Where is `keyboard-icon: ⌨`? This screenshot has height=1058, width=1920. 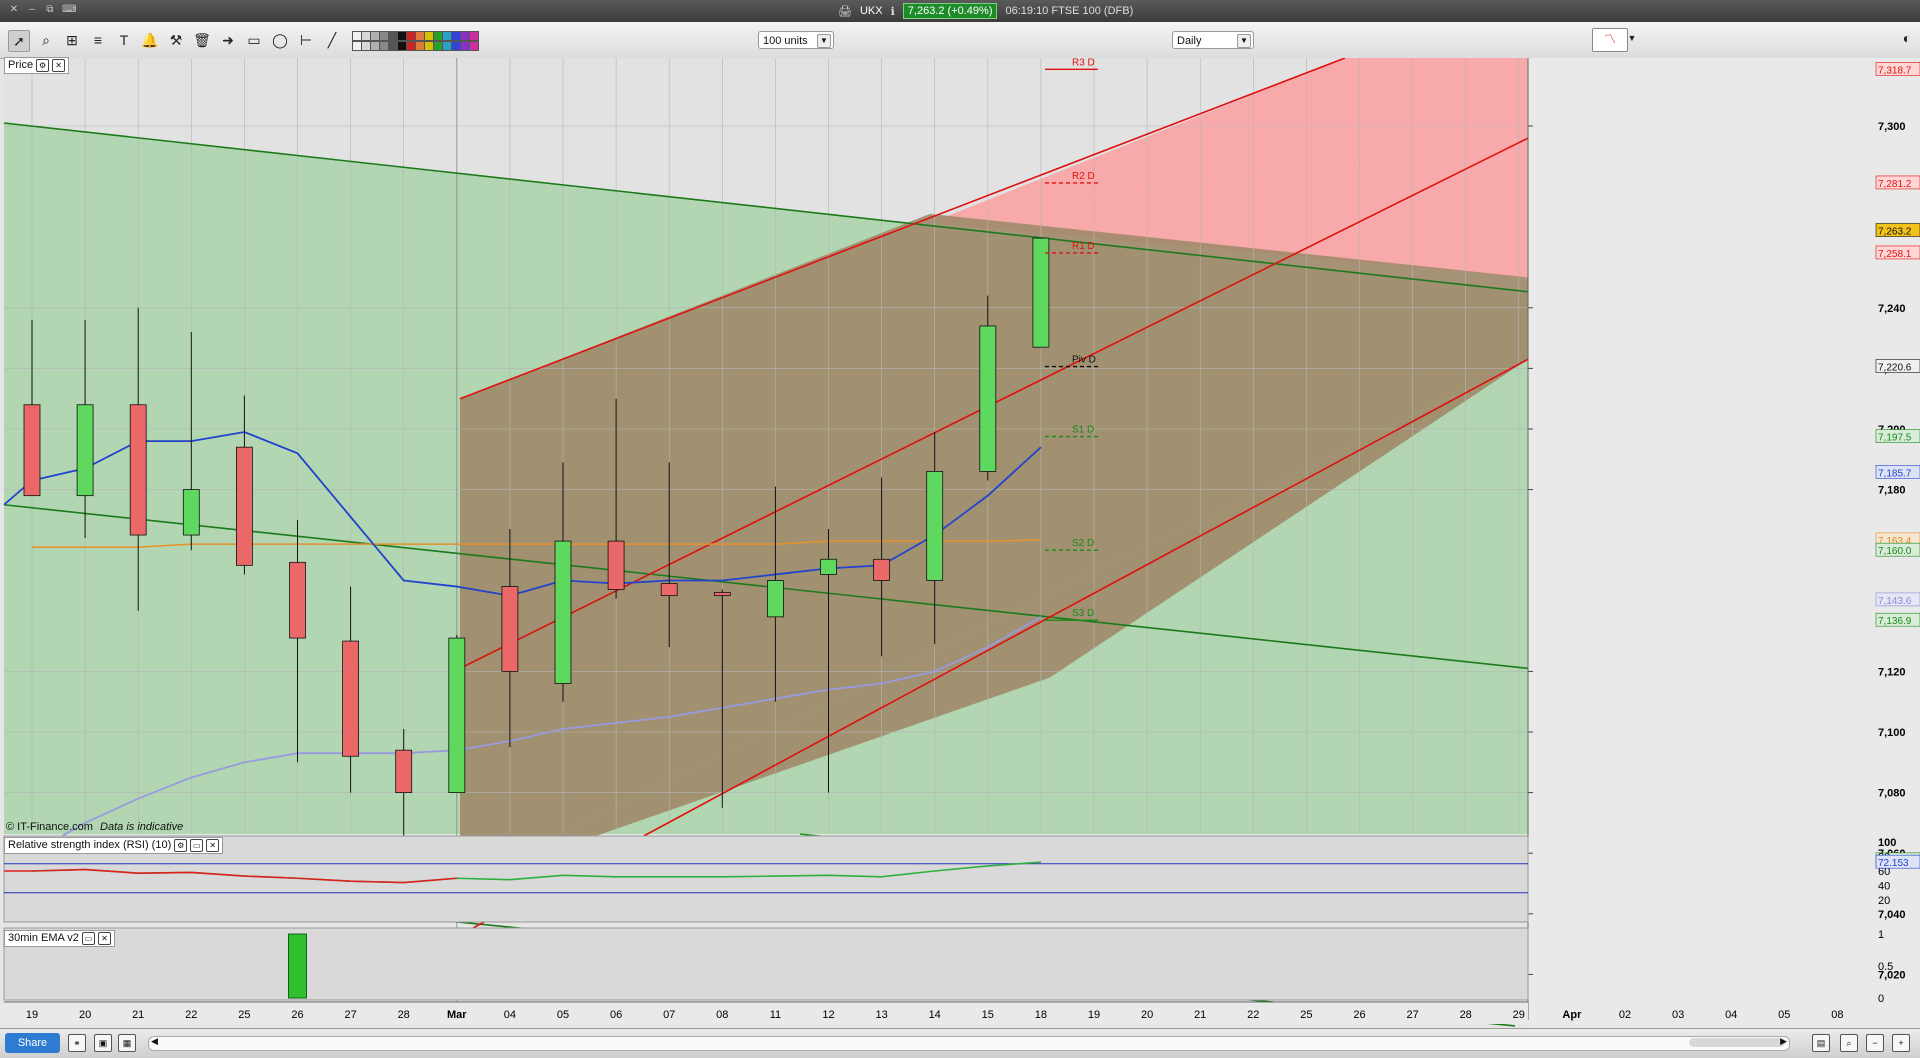
keyboard-icon: ⌨ is located at coordinates (69, 10).